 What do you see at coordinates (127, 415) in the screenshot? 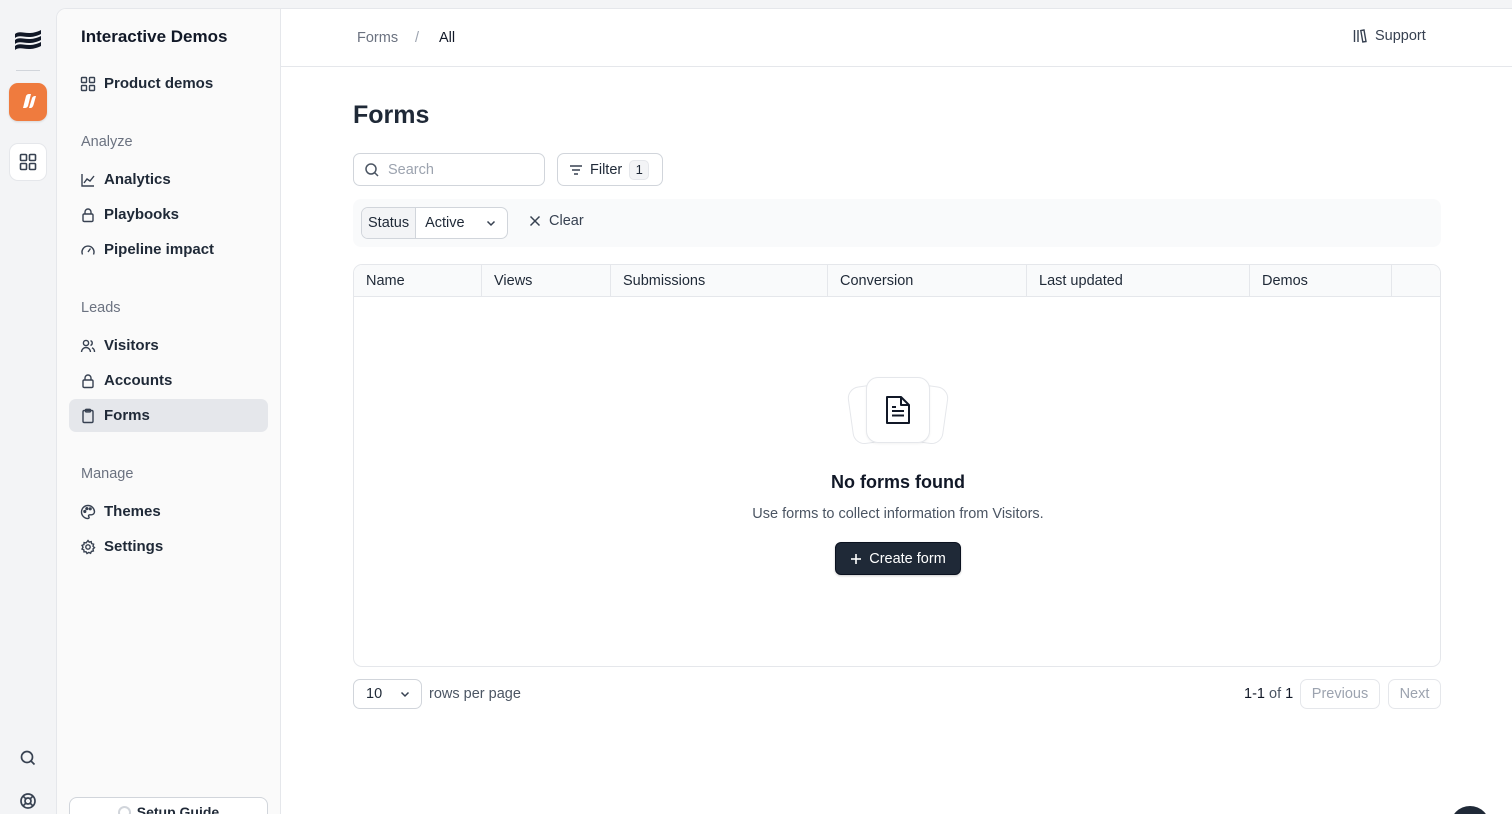
I see `sidebar-item-label: Forms` at bounding box center [127, 415].